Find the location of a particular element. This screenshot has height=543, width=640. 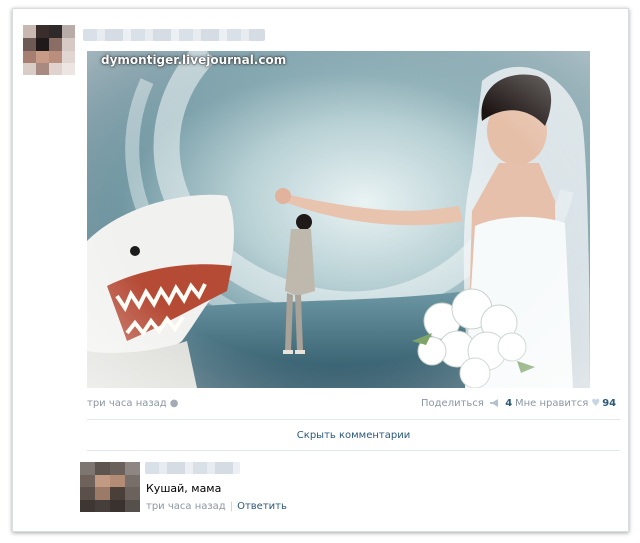

photo-watermark: dymontiger.livejournal.com is located at coordinates (194, 60).